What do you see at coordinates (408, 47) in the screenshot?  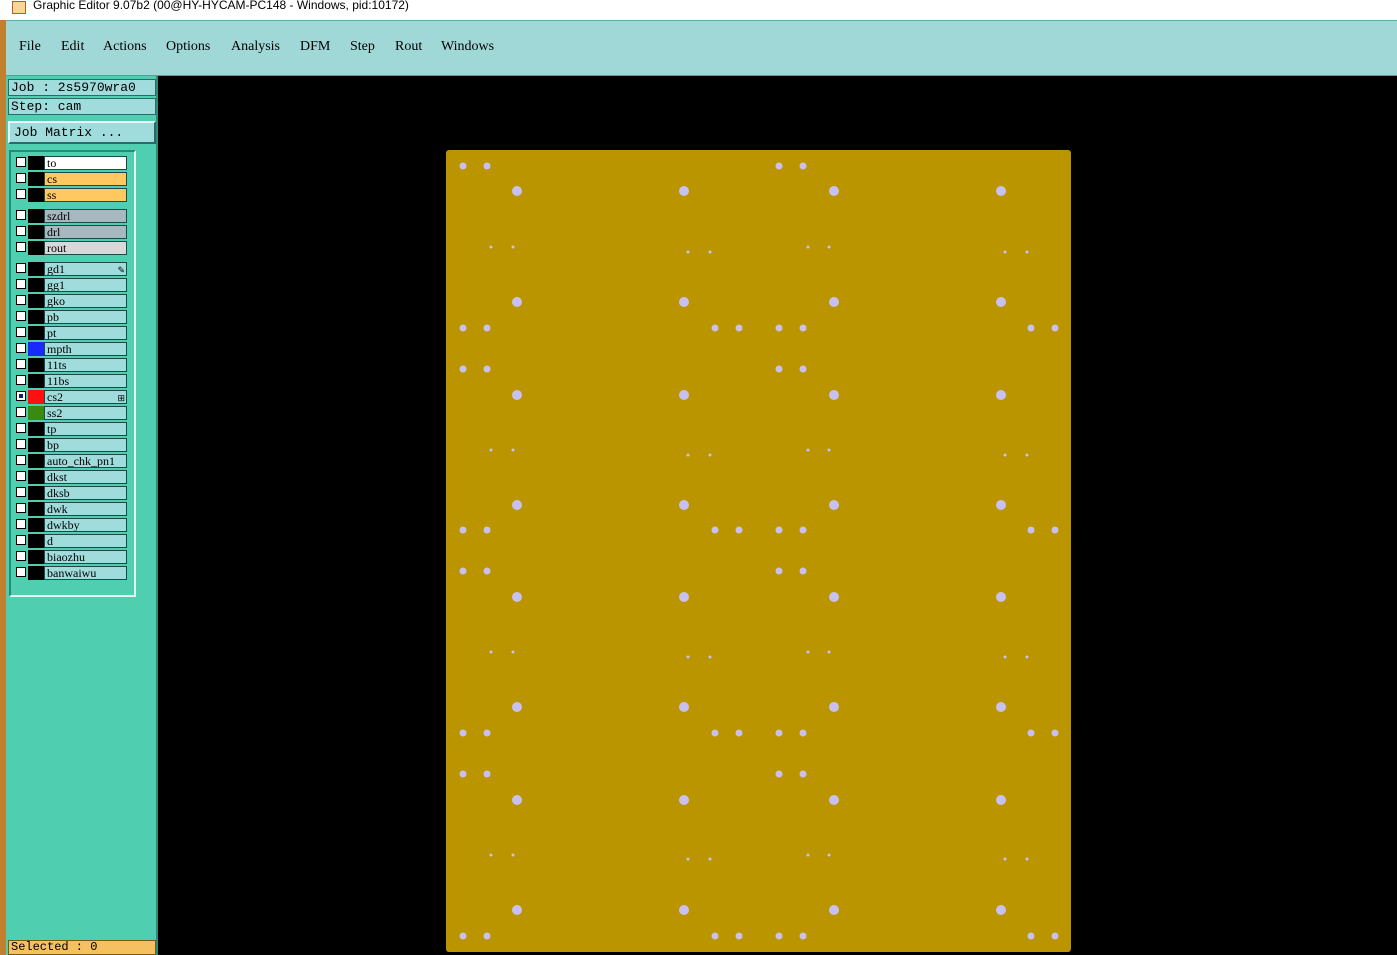 I see `menu-rout: Rout` at bounding box center [408, 47].